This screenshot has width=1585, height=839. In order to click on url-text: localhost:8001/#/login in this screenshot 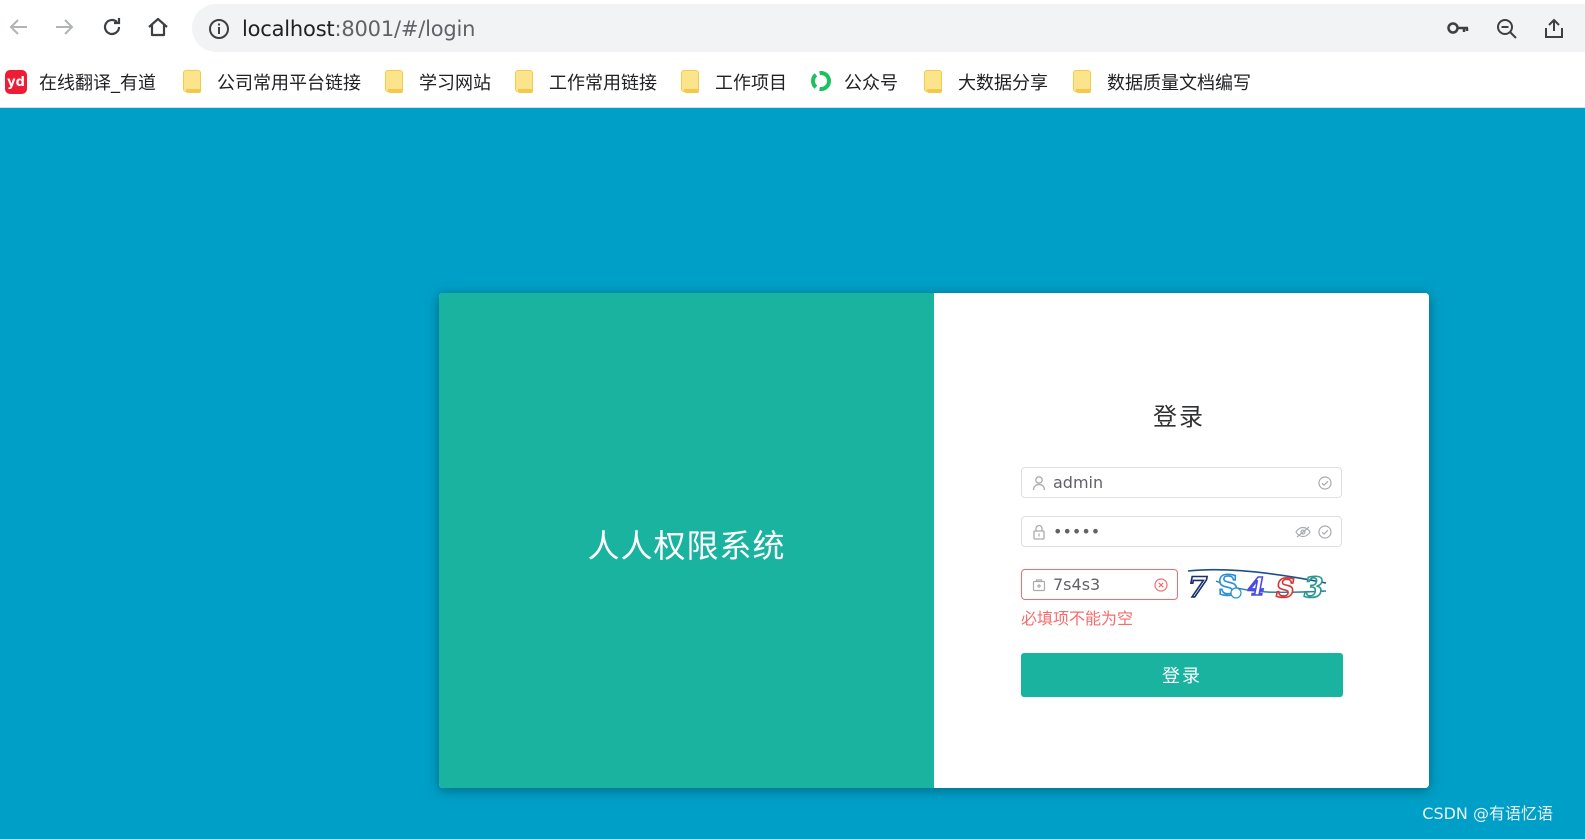, I will do `click(358, 29)`.